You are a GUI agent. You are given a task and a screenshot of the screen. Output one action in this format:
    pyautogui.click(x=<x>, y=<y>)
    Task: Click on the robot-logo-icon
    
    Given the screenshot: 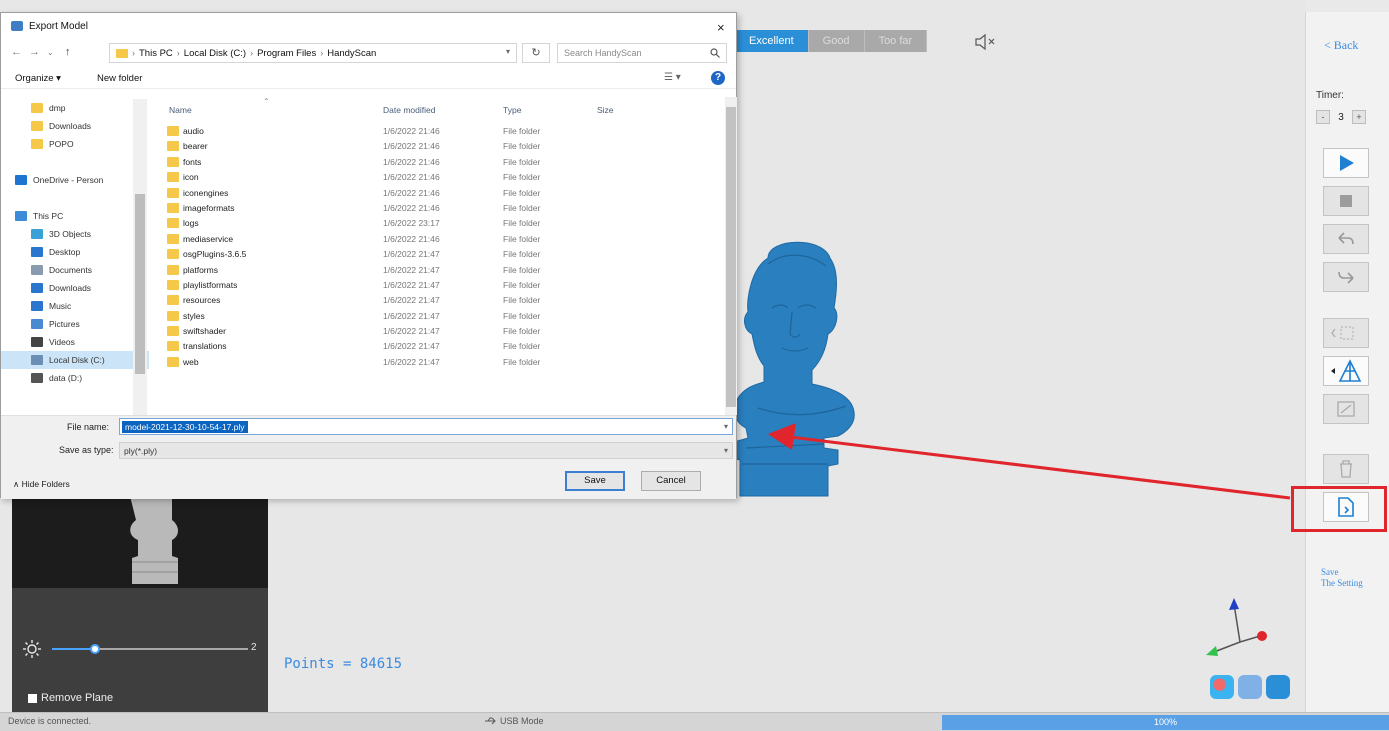 What is the action you would take?
    pyautogui.click(x=1250, y=687)
    